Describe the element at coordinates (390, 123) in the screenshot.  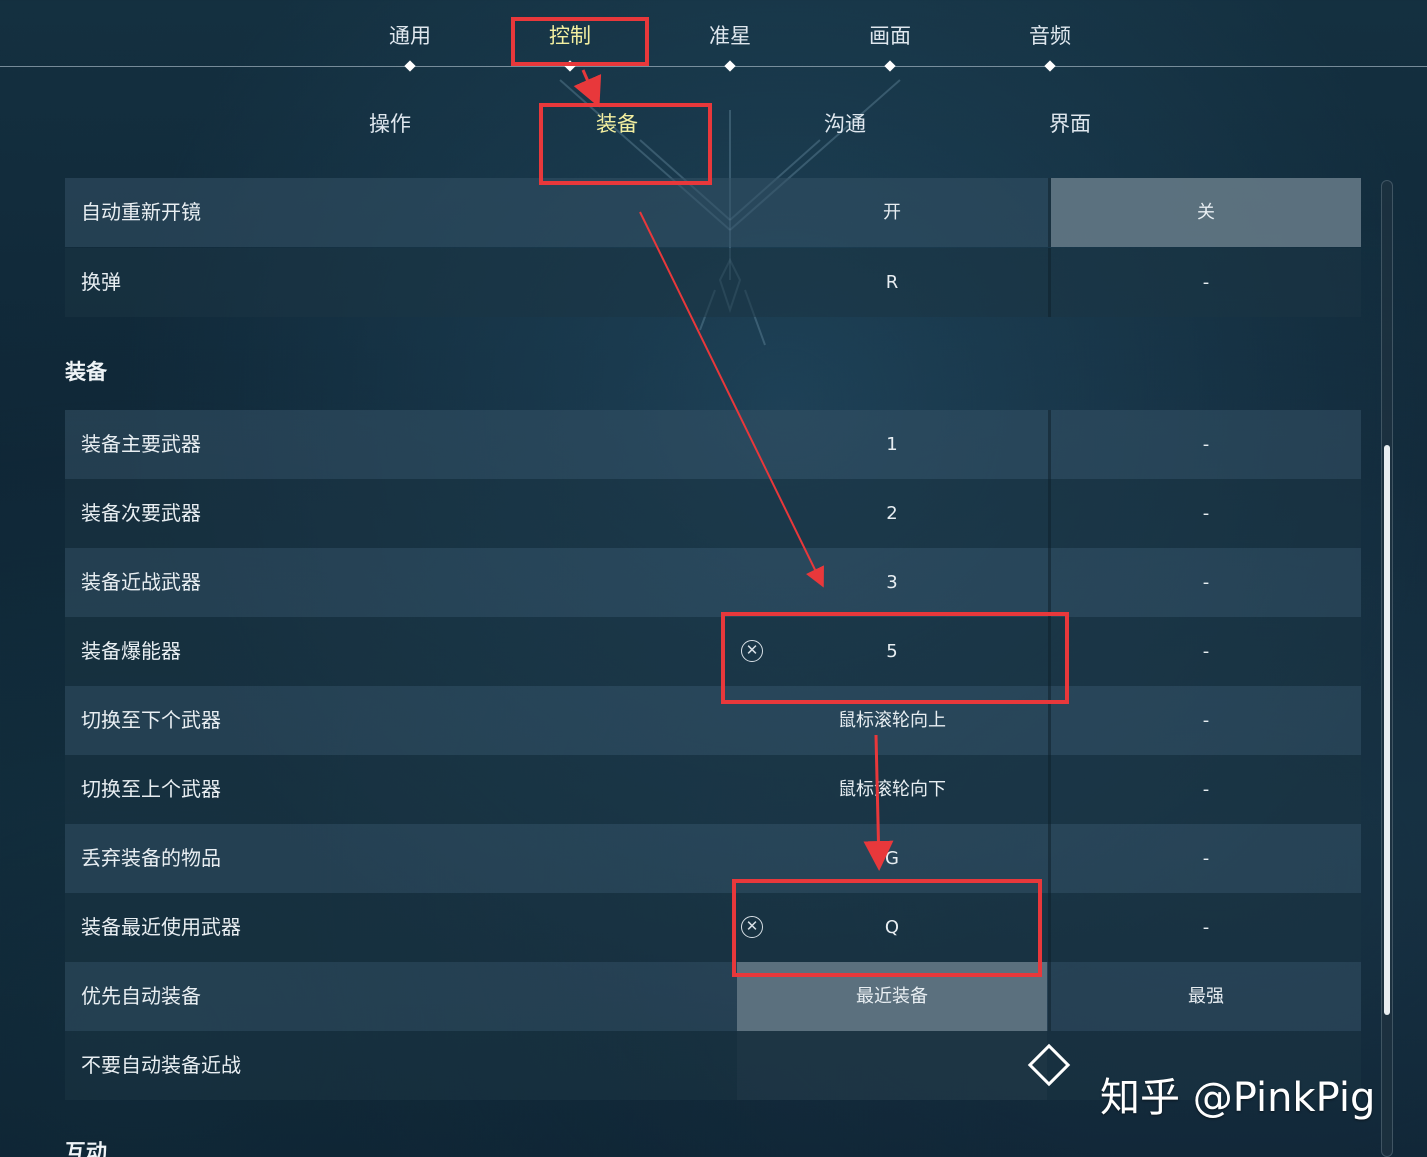
I see `subtab-actions: 操作` at that location.